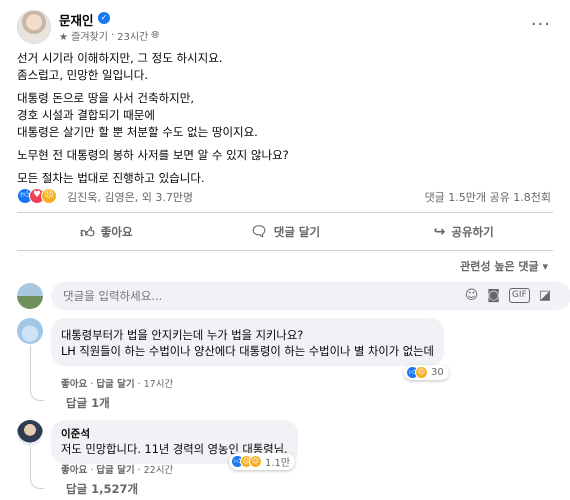 This screenshot has height=500, width=570. I want to click on comment-meta: 좋아요 · 답글 달기 · 22시간, so click(117, 470).